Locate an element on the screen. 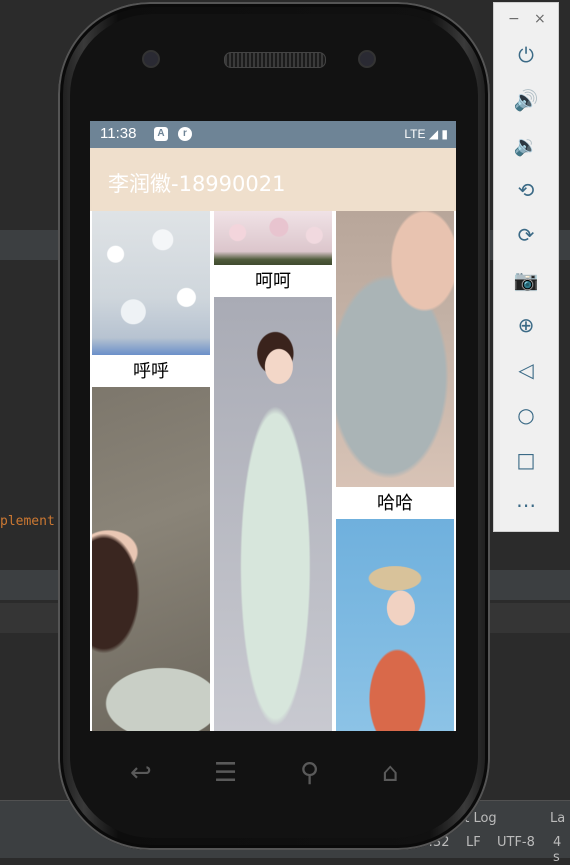 Image resolution: width=570 pixels, height=865 pixels. volume-up-icon: 🔊 is located at coordinates (526, 100).